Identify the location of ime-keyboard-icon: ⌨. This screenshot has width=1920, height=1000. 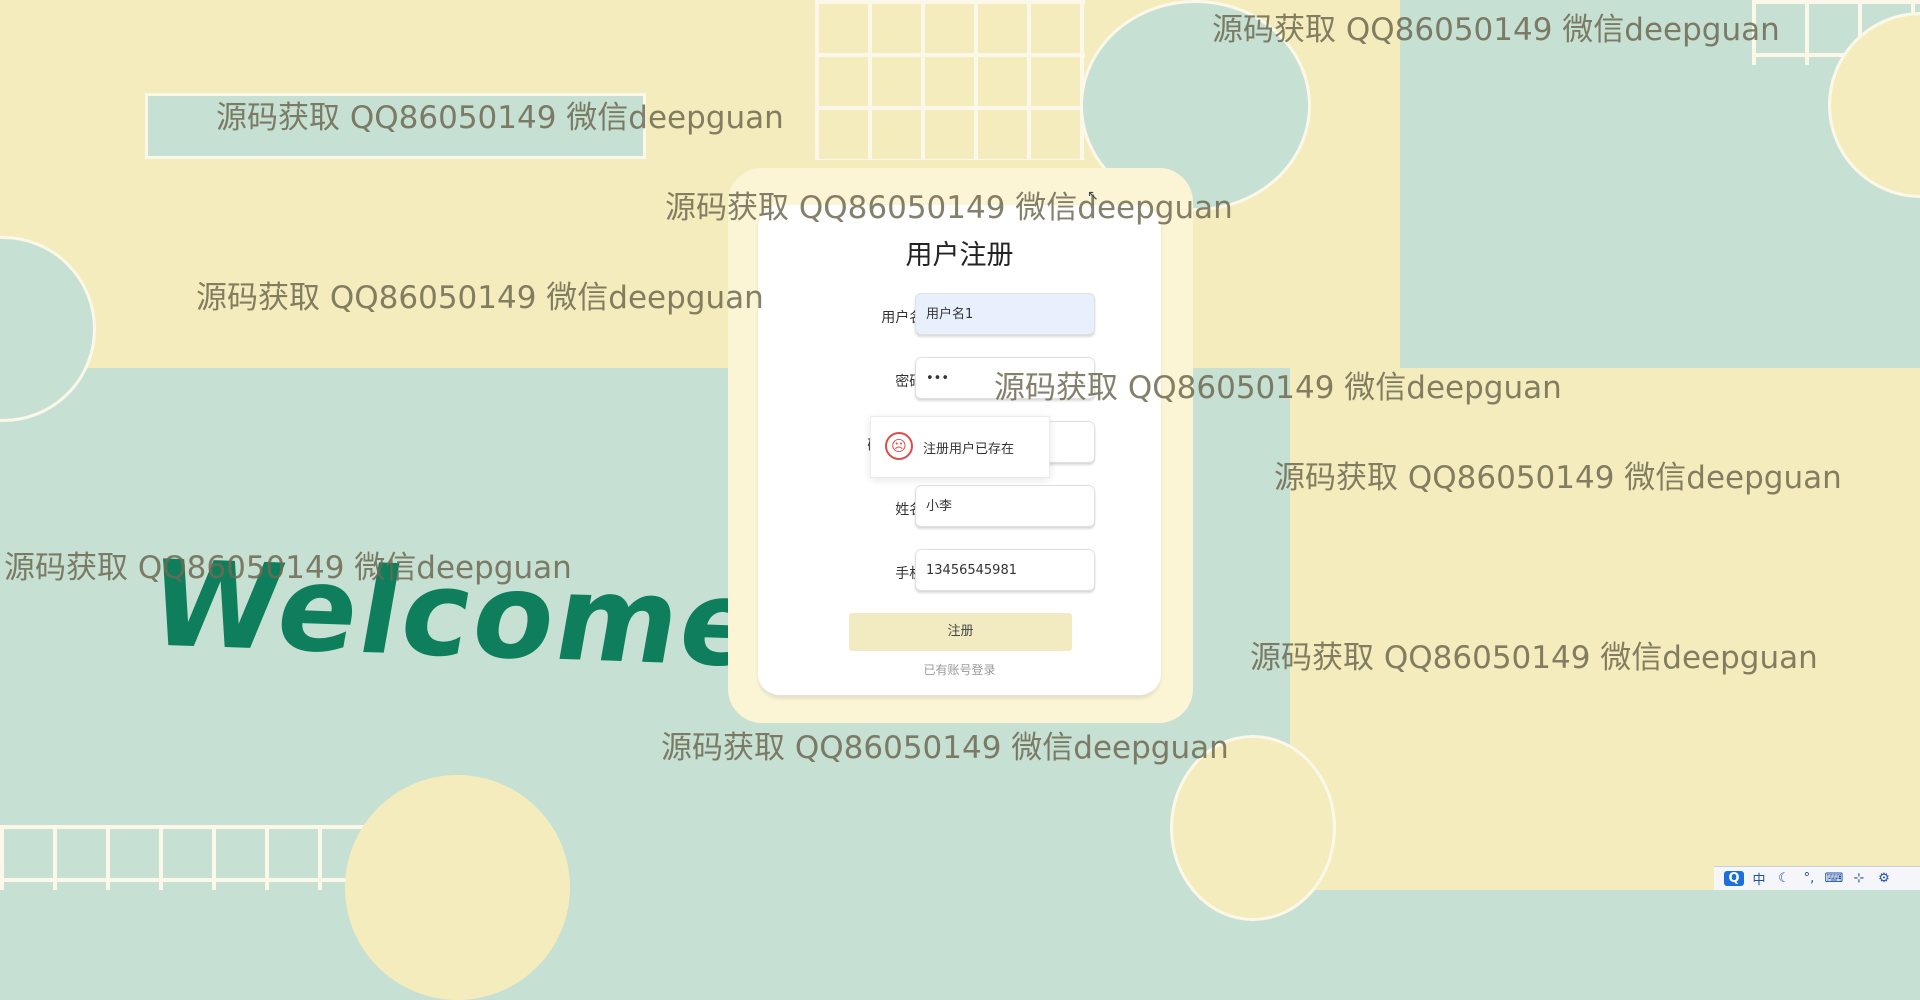
(1834, 878).